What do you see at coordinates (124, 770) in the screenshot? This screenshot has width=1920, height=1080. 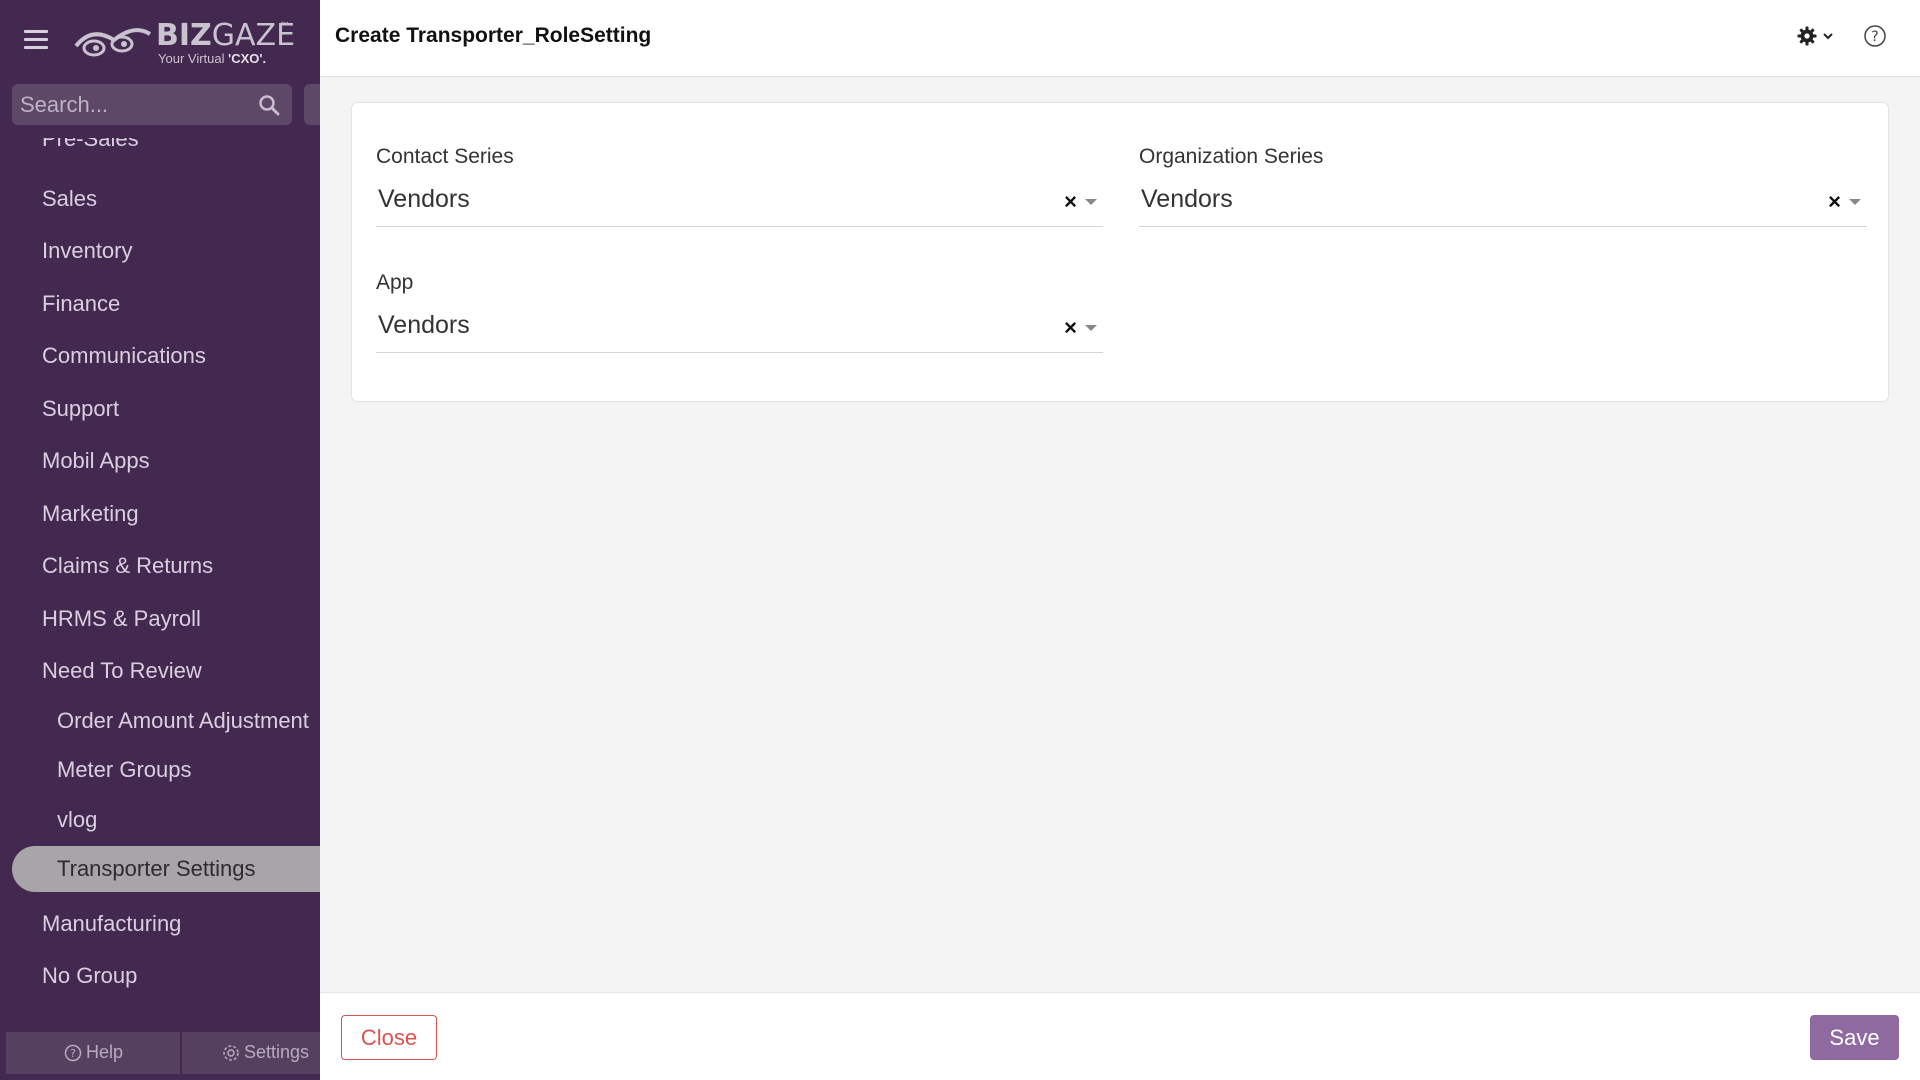 I see `sidebar-subitem-meter-groups: Meter Groups` at bounding box center [124, 770].